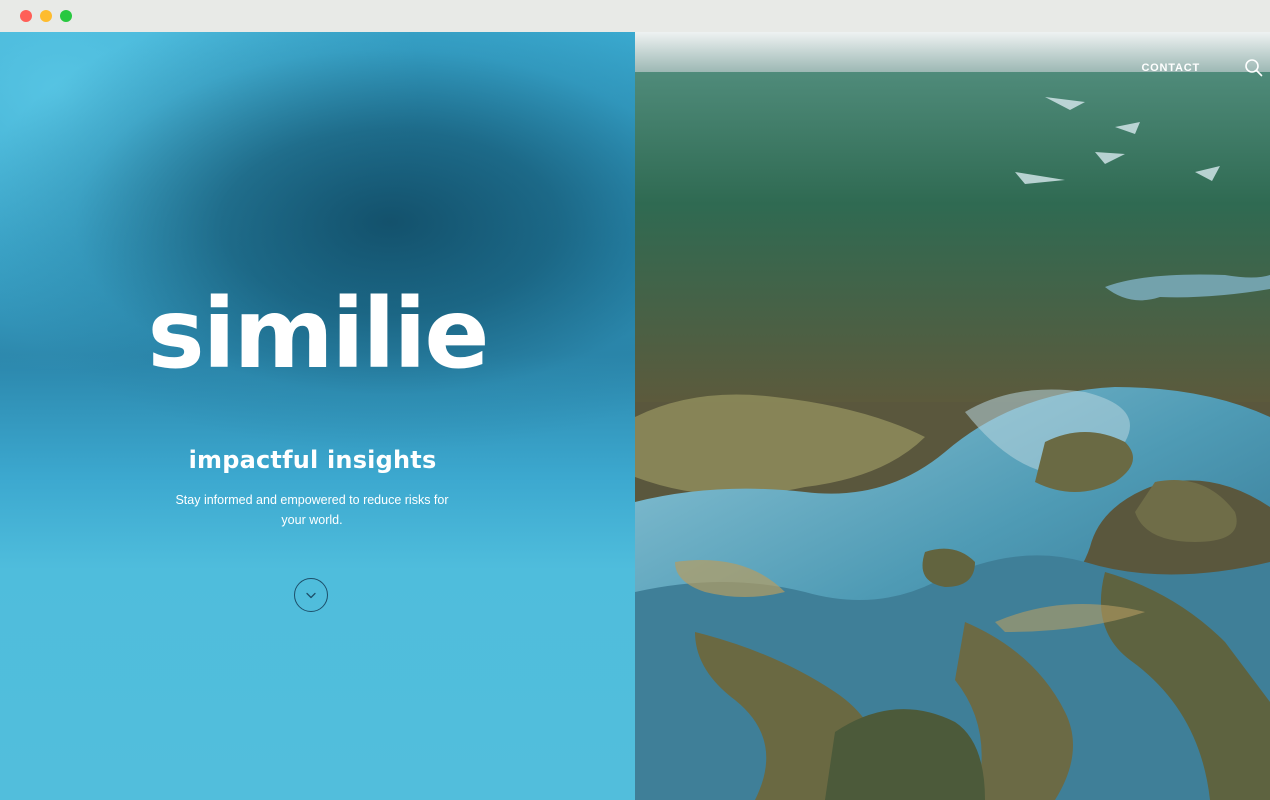 This screenshot has width=1270, height=800. I want to click on search-icon, so click(1254, 70).